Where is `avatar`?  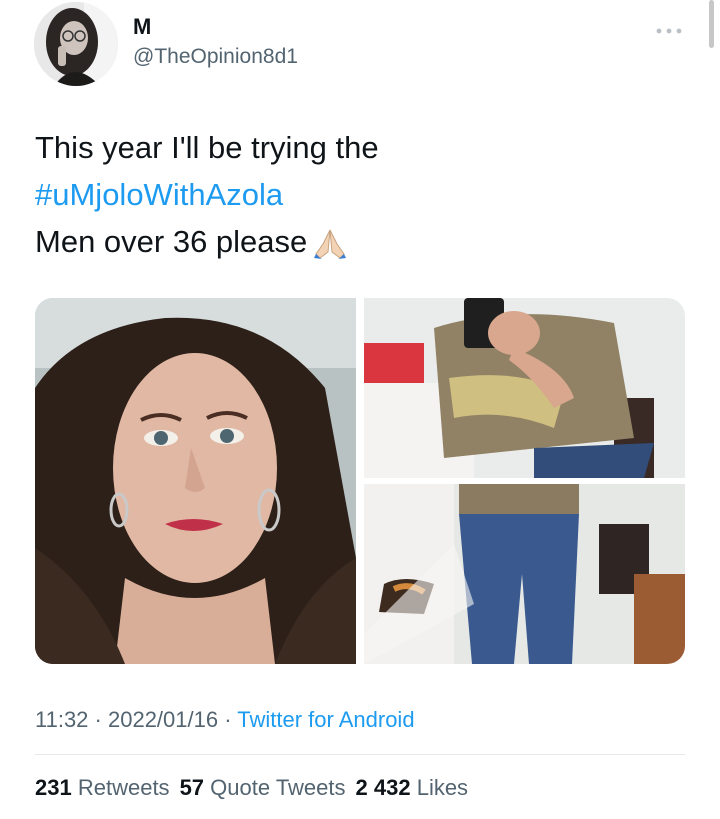
avatar is located at coordinates (76, 44).